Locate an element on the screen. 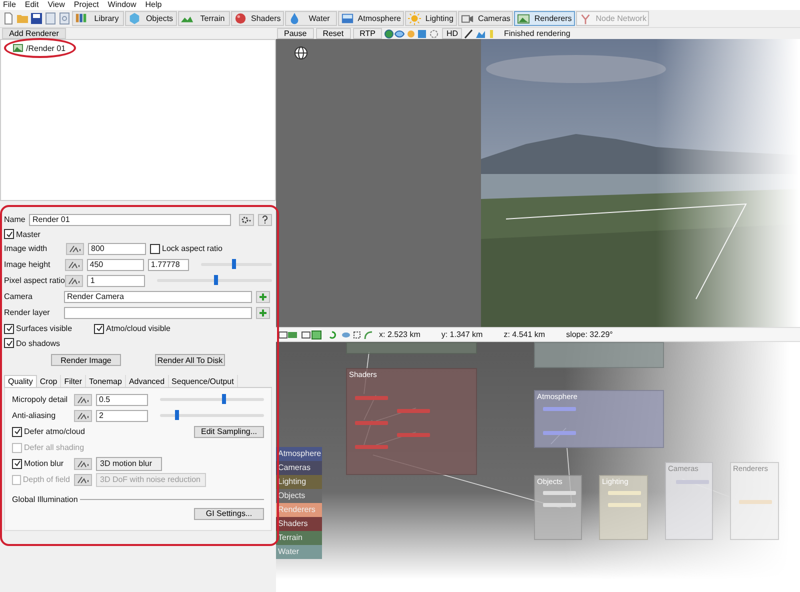  settings-tab: Quality is located at coordinates (20, 381).